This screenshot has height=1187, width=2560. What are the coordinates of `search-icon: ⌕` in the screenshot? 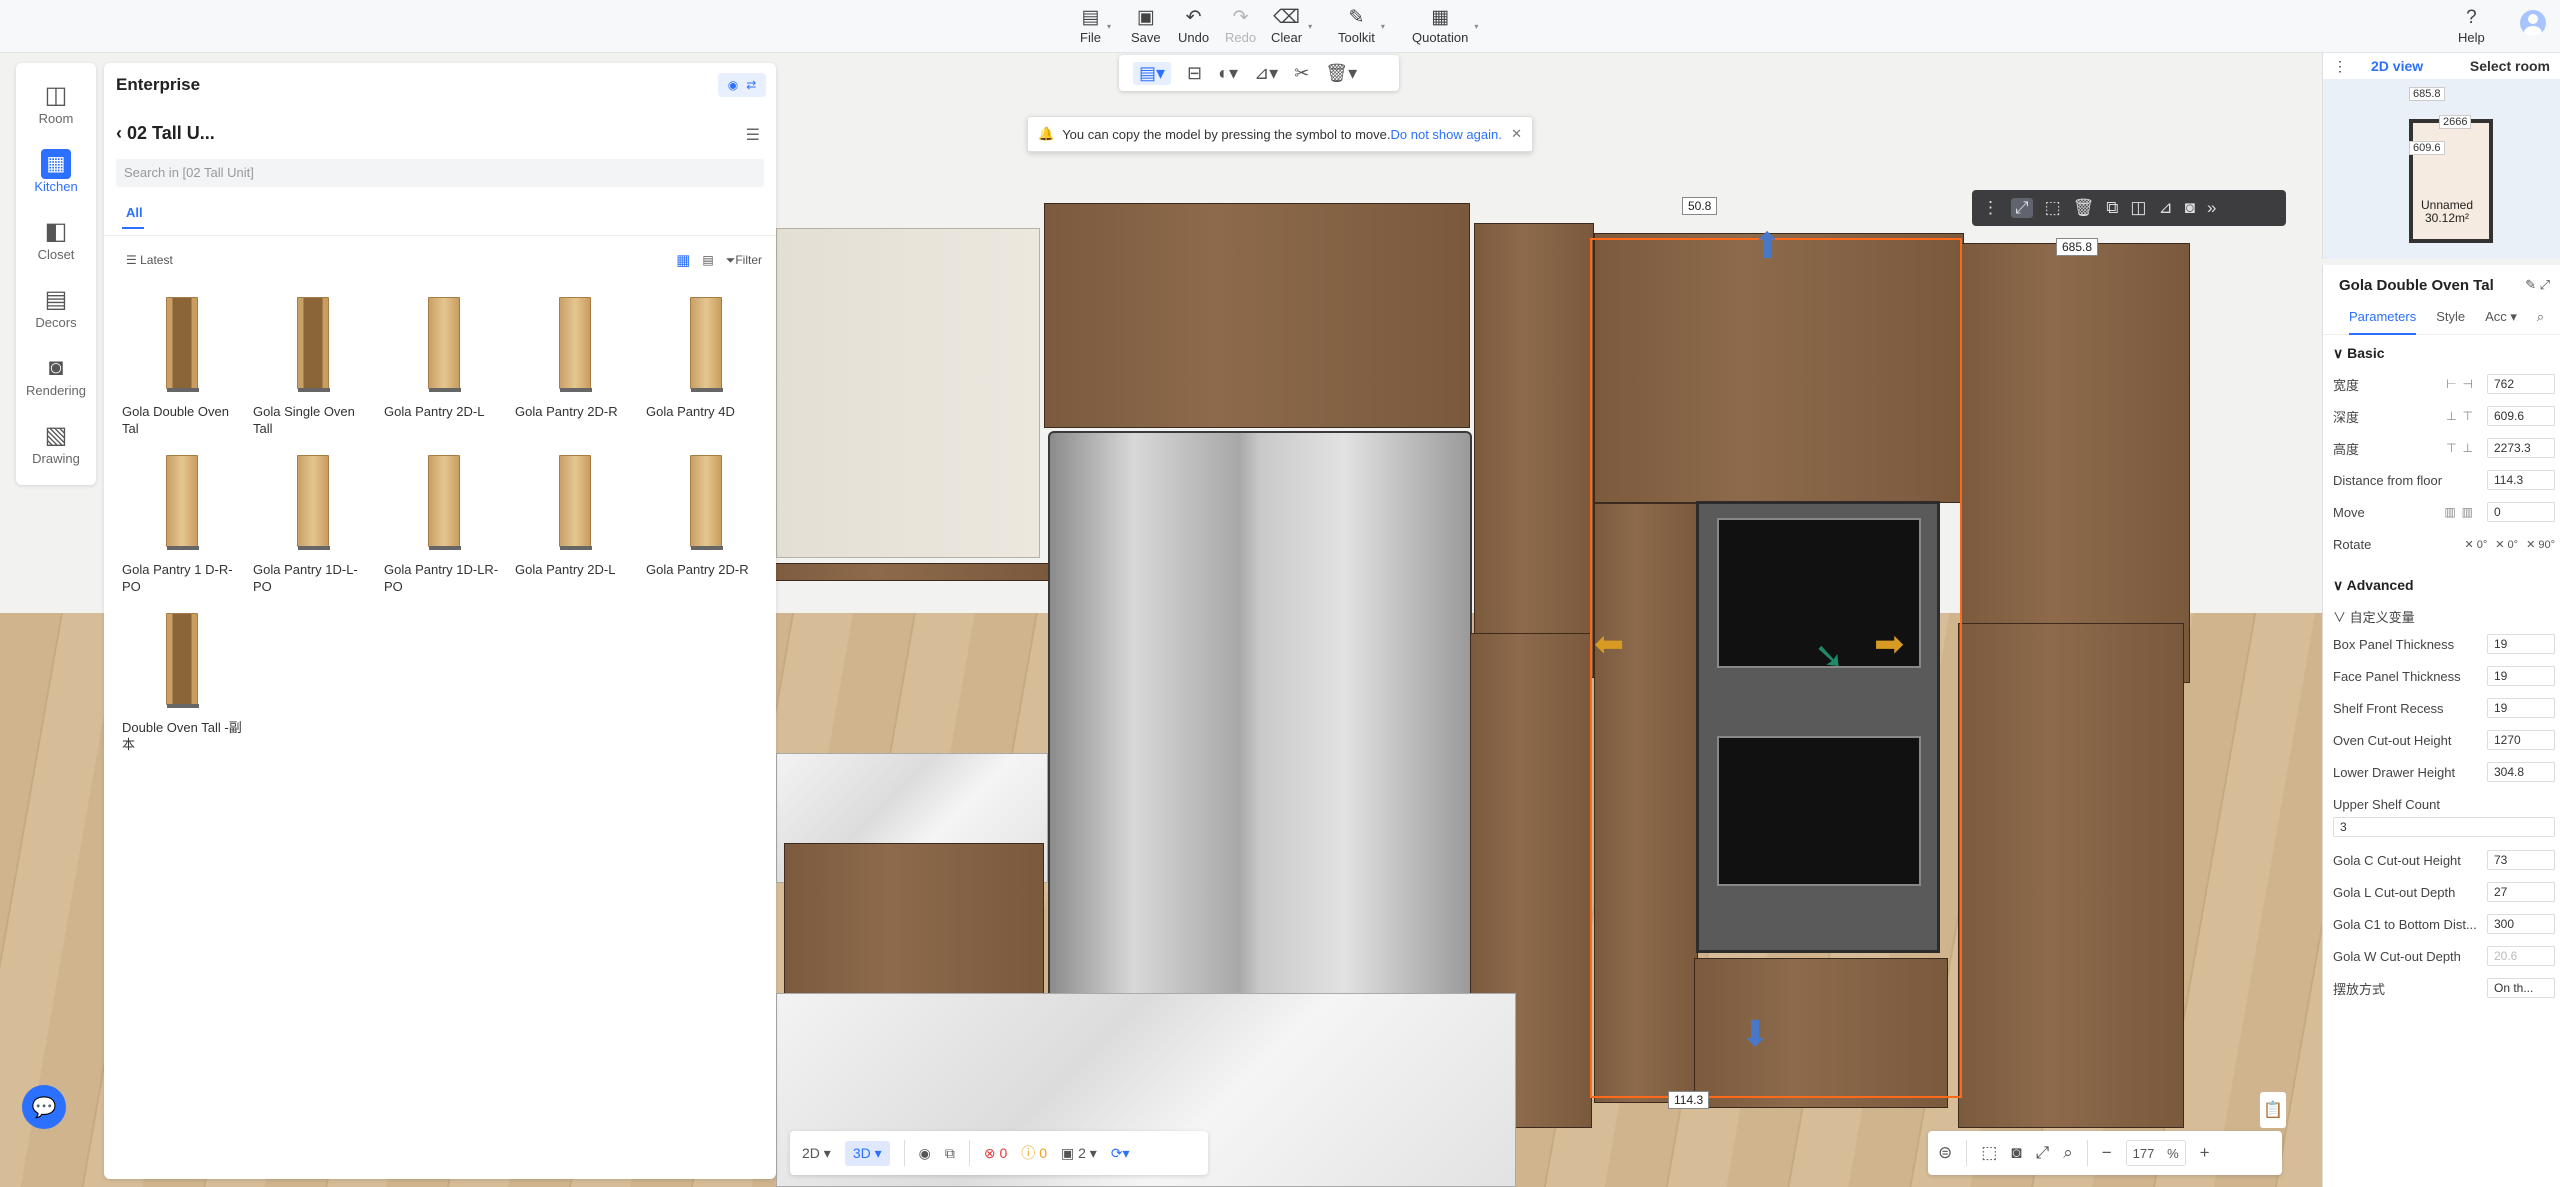 It's located at (2540, 321).